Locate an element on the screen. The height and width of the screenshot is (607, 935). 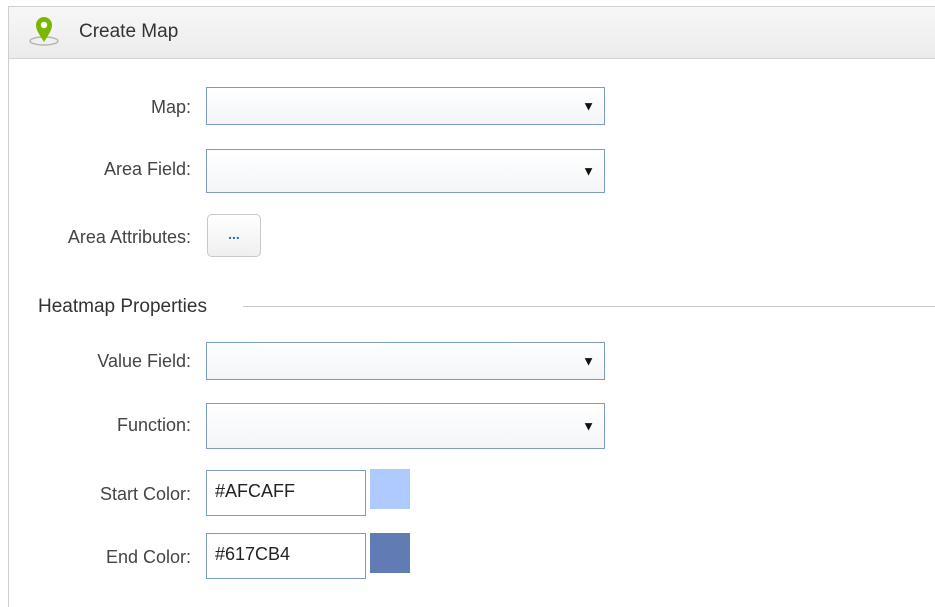
end-color-input: #617CB4 is located at coordinates (286, 556).